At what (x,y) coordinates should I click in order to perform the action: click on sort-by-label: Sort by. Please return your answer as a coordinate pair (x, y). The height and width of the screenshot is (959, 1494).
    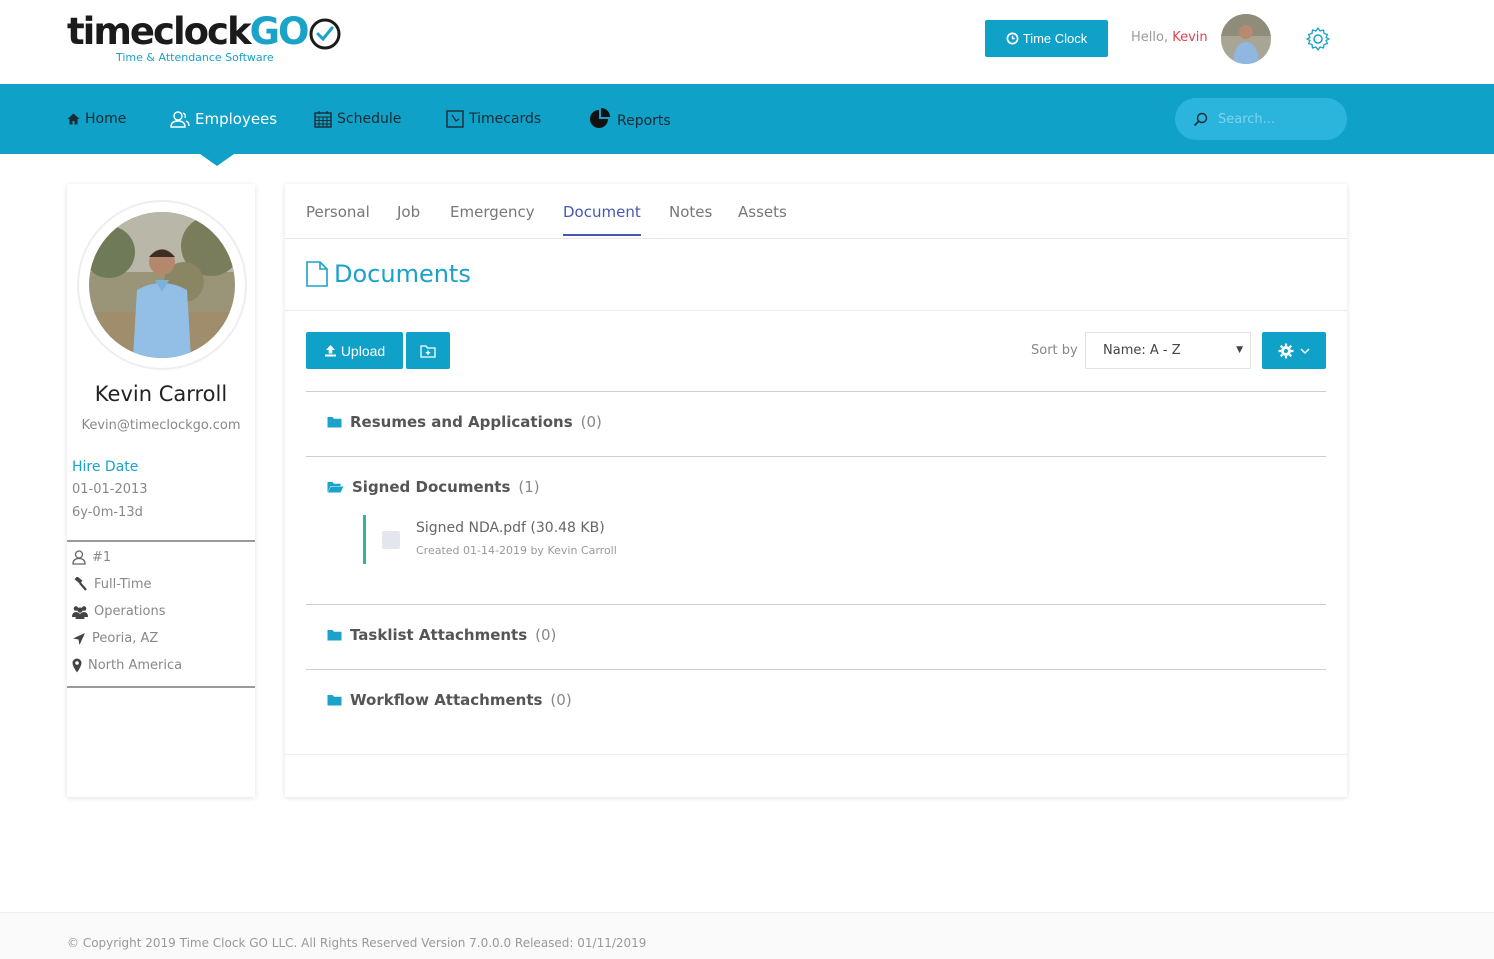
    Looking at the image, I should click on (1054, 350).